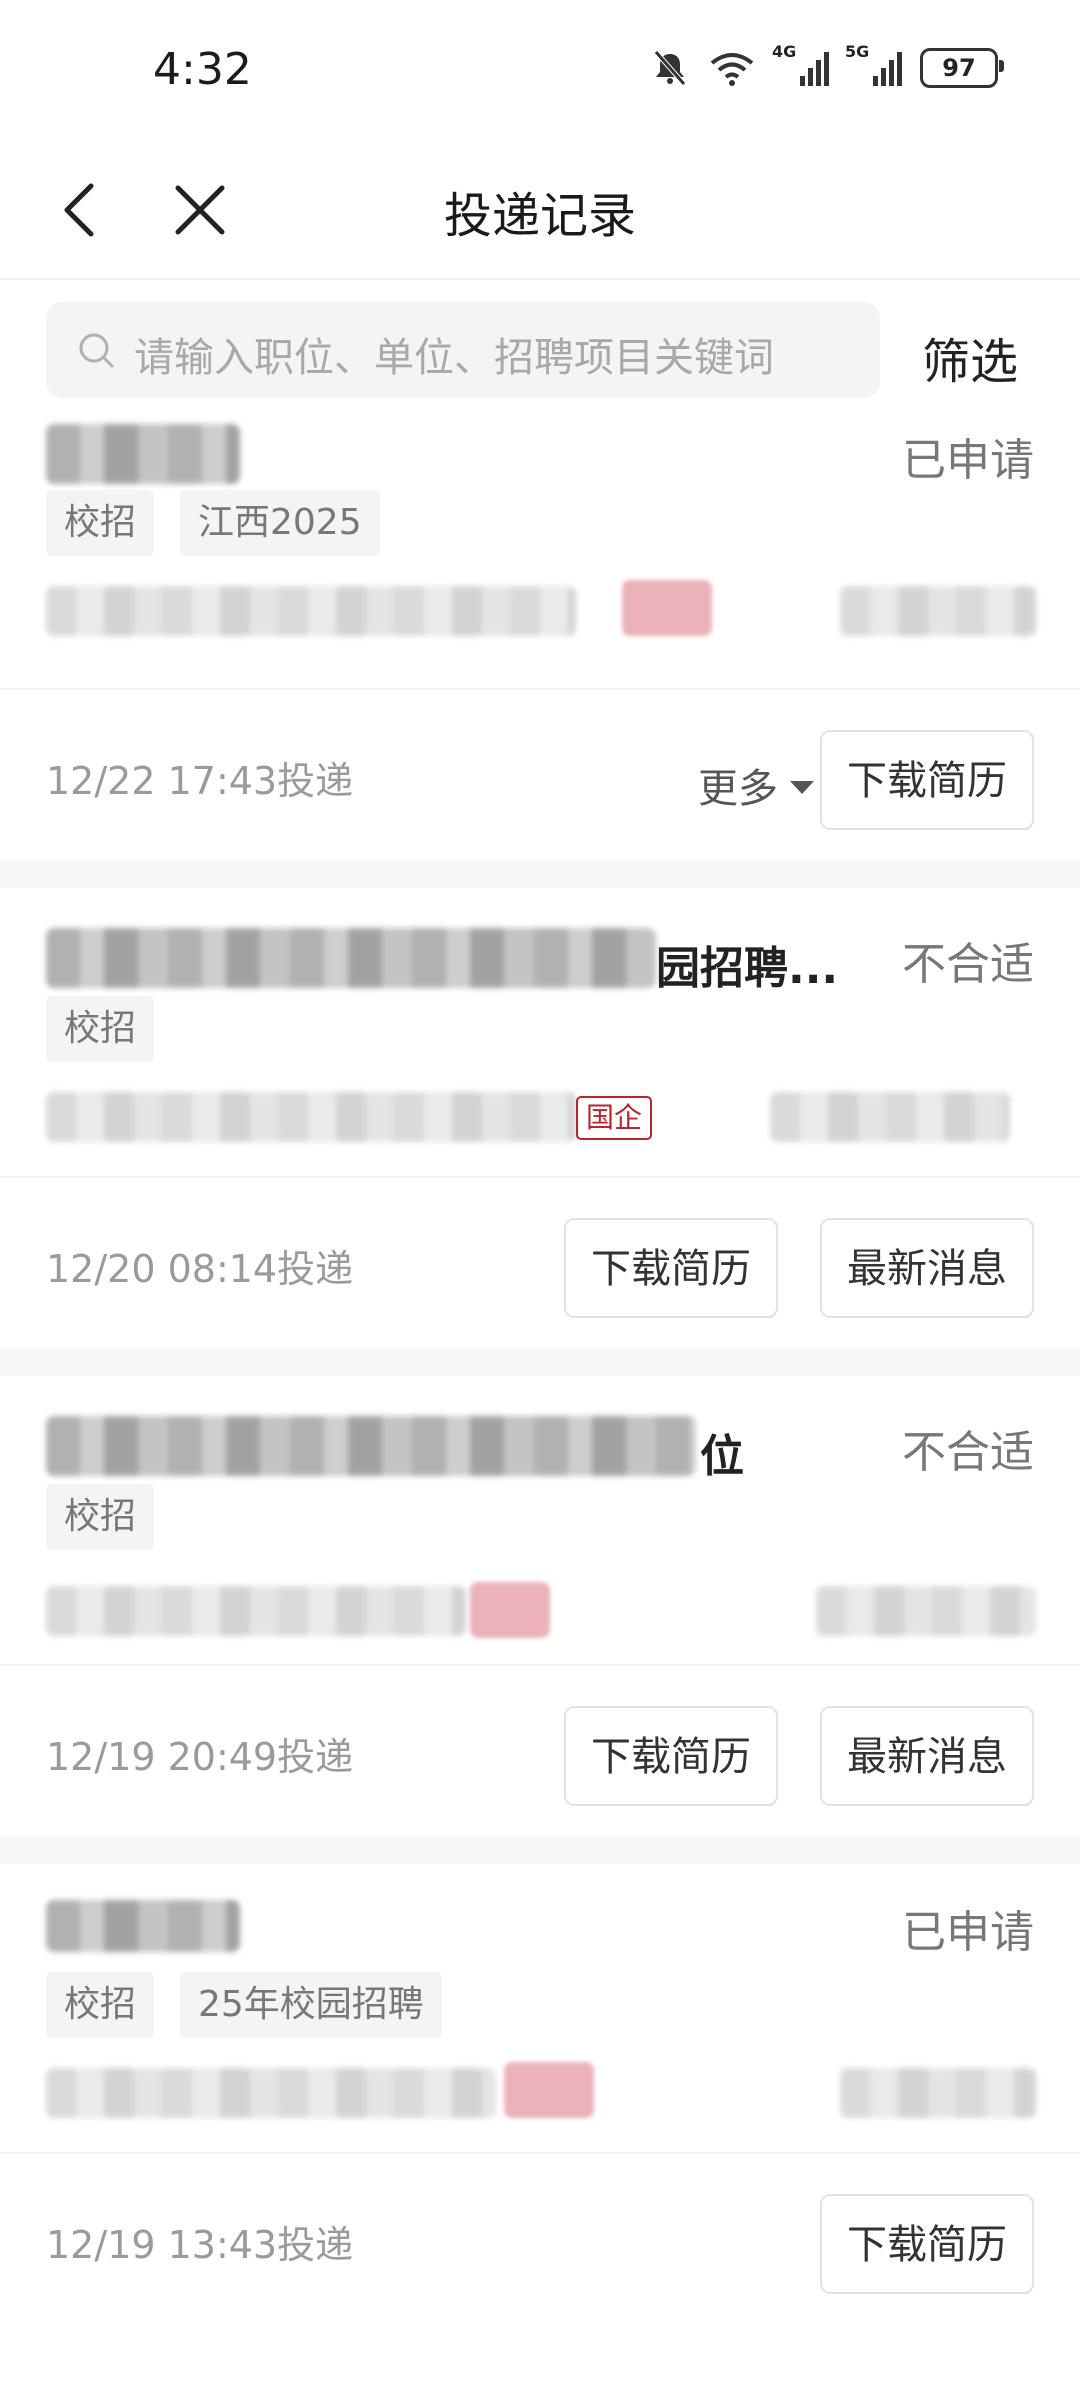 This screenshot has height=2400, width=1080. I want to click on record-actions: 12/22 17:43投递 更多 下载简历, so click(540, 775).